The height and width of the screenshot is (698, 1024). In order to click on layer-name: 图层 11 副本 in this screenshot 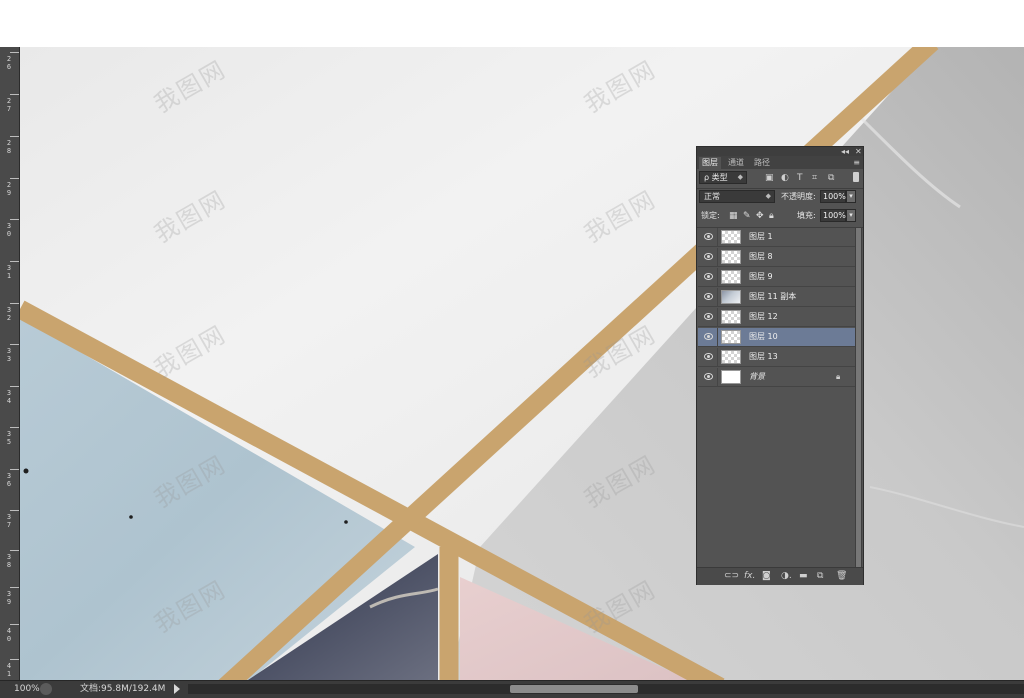, I will do `click(773, 296)`.